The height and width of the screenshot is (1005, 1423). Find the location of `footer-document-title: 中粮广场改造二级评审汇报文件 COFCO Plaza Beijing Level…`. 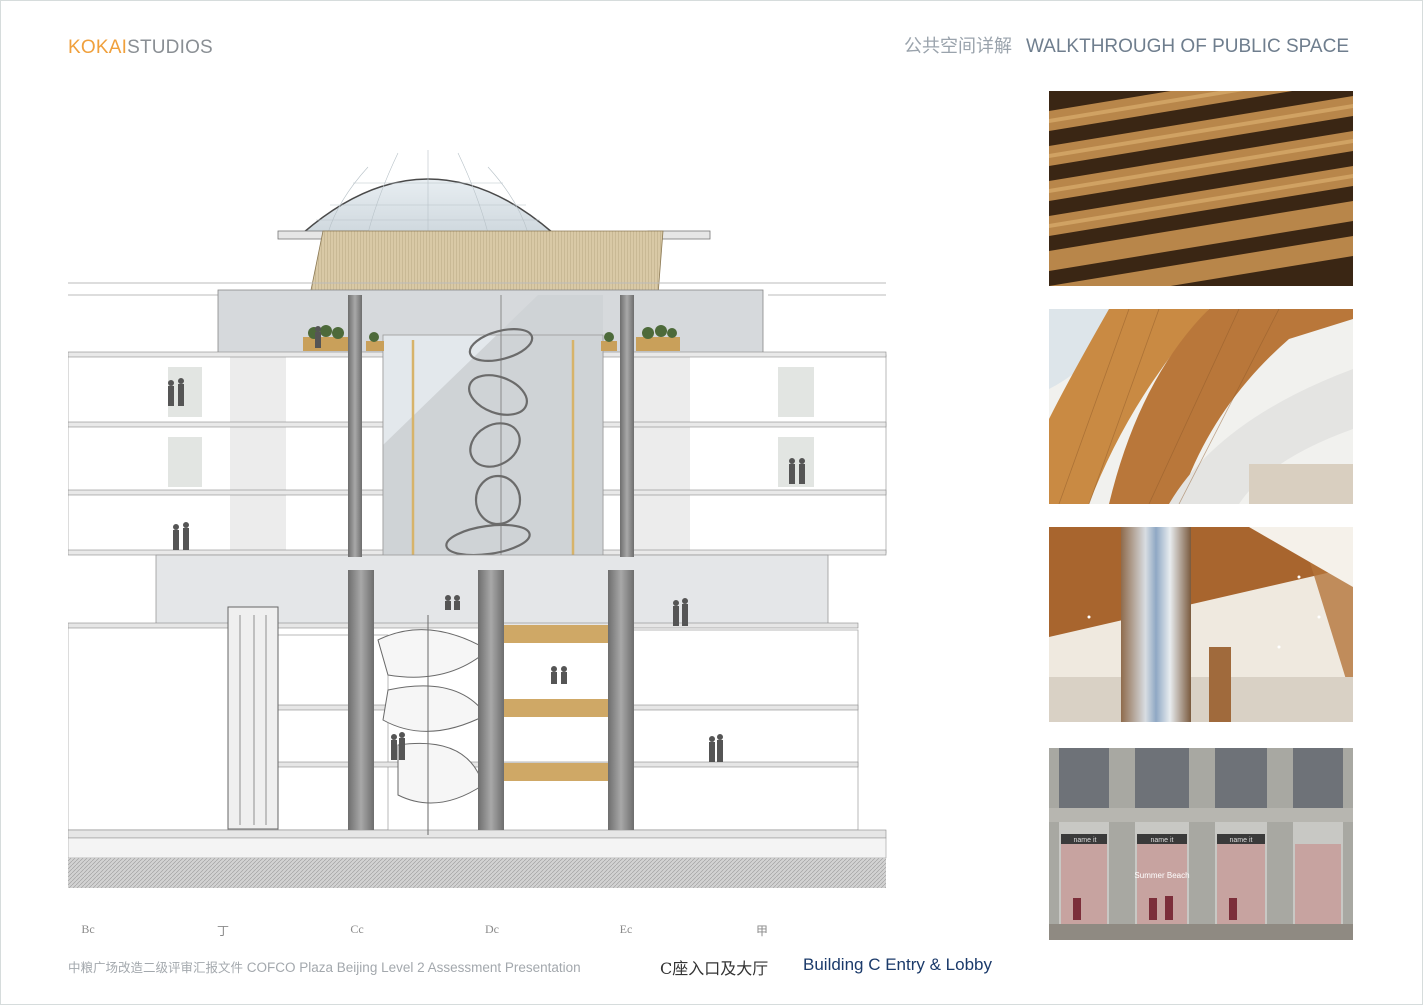

footer-document-title: 中粮广场改造二级评审汇报文件 COFCO Plaza Beijing Level… is located at coordinates (324, 966).